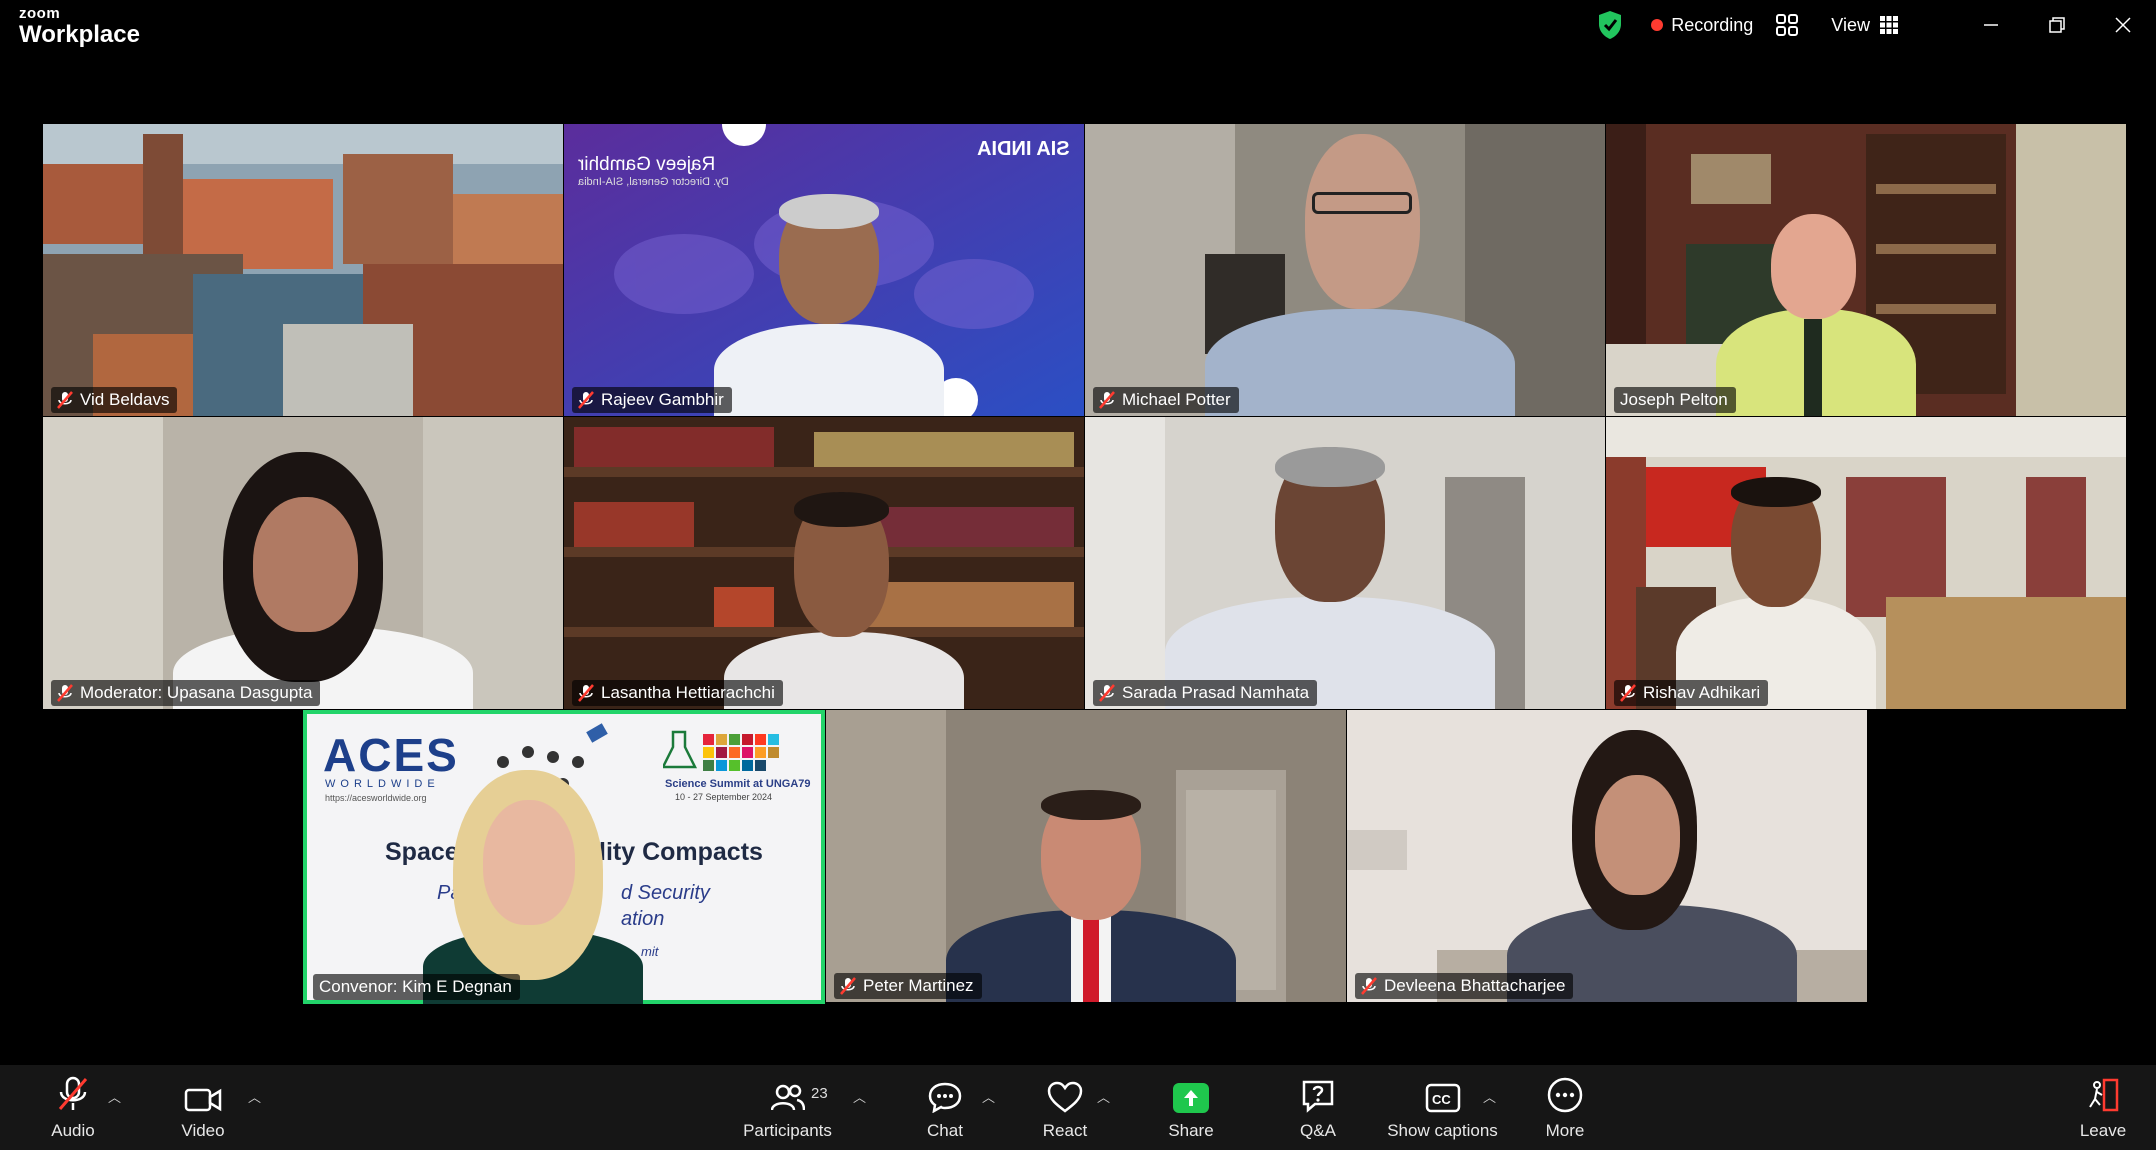 The width and height of the screenshot is (2156, 1150). I want to click on leave-meeting-button: Leave, so click(2103, 1107).